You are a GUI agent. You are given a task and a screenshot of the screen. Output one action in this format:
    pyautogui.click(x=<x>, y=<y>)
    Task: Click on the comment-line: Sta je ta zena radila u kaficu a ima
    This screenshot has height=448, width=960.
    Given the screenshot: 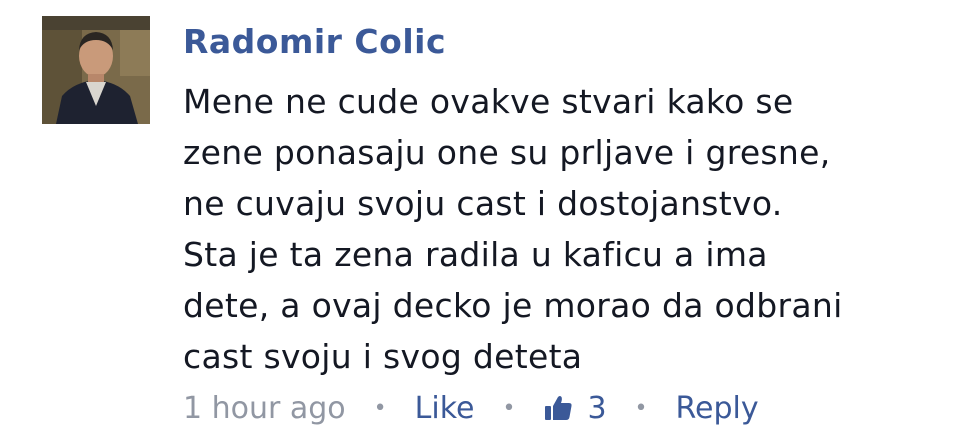 What is the action you would take?
    pyautogui.click(x=475, y=254)
    